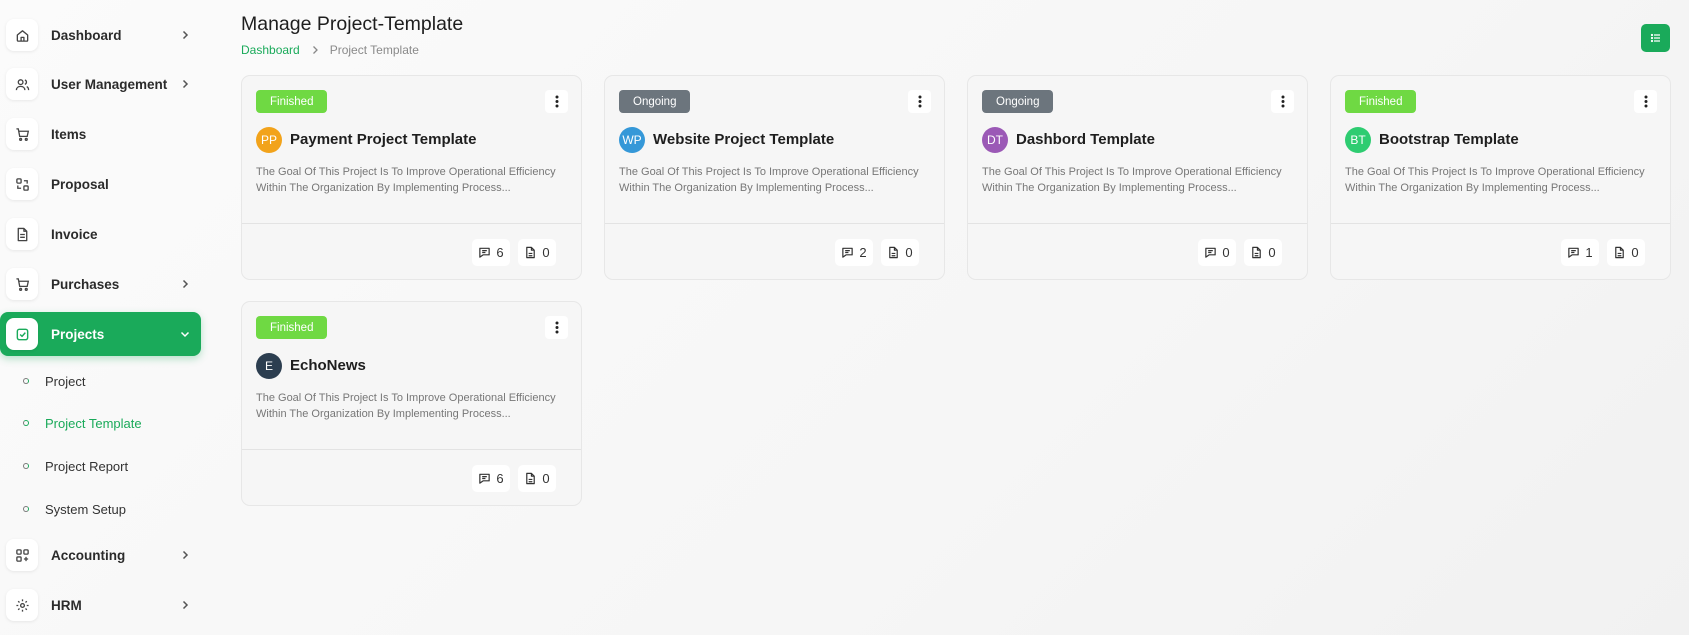  I want to click on sidebar-subitem-project-report: Project Report, so click(100, 466).